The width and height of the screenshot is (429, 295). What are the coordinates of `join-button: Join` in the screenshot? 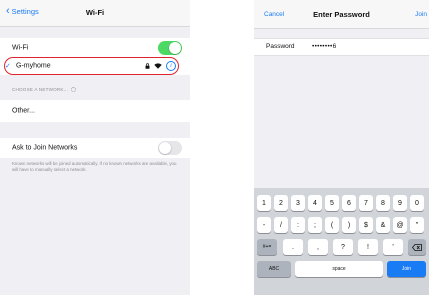 It's located at (421, 14).